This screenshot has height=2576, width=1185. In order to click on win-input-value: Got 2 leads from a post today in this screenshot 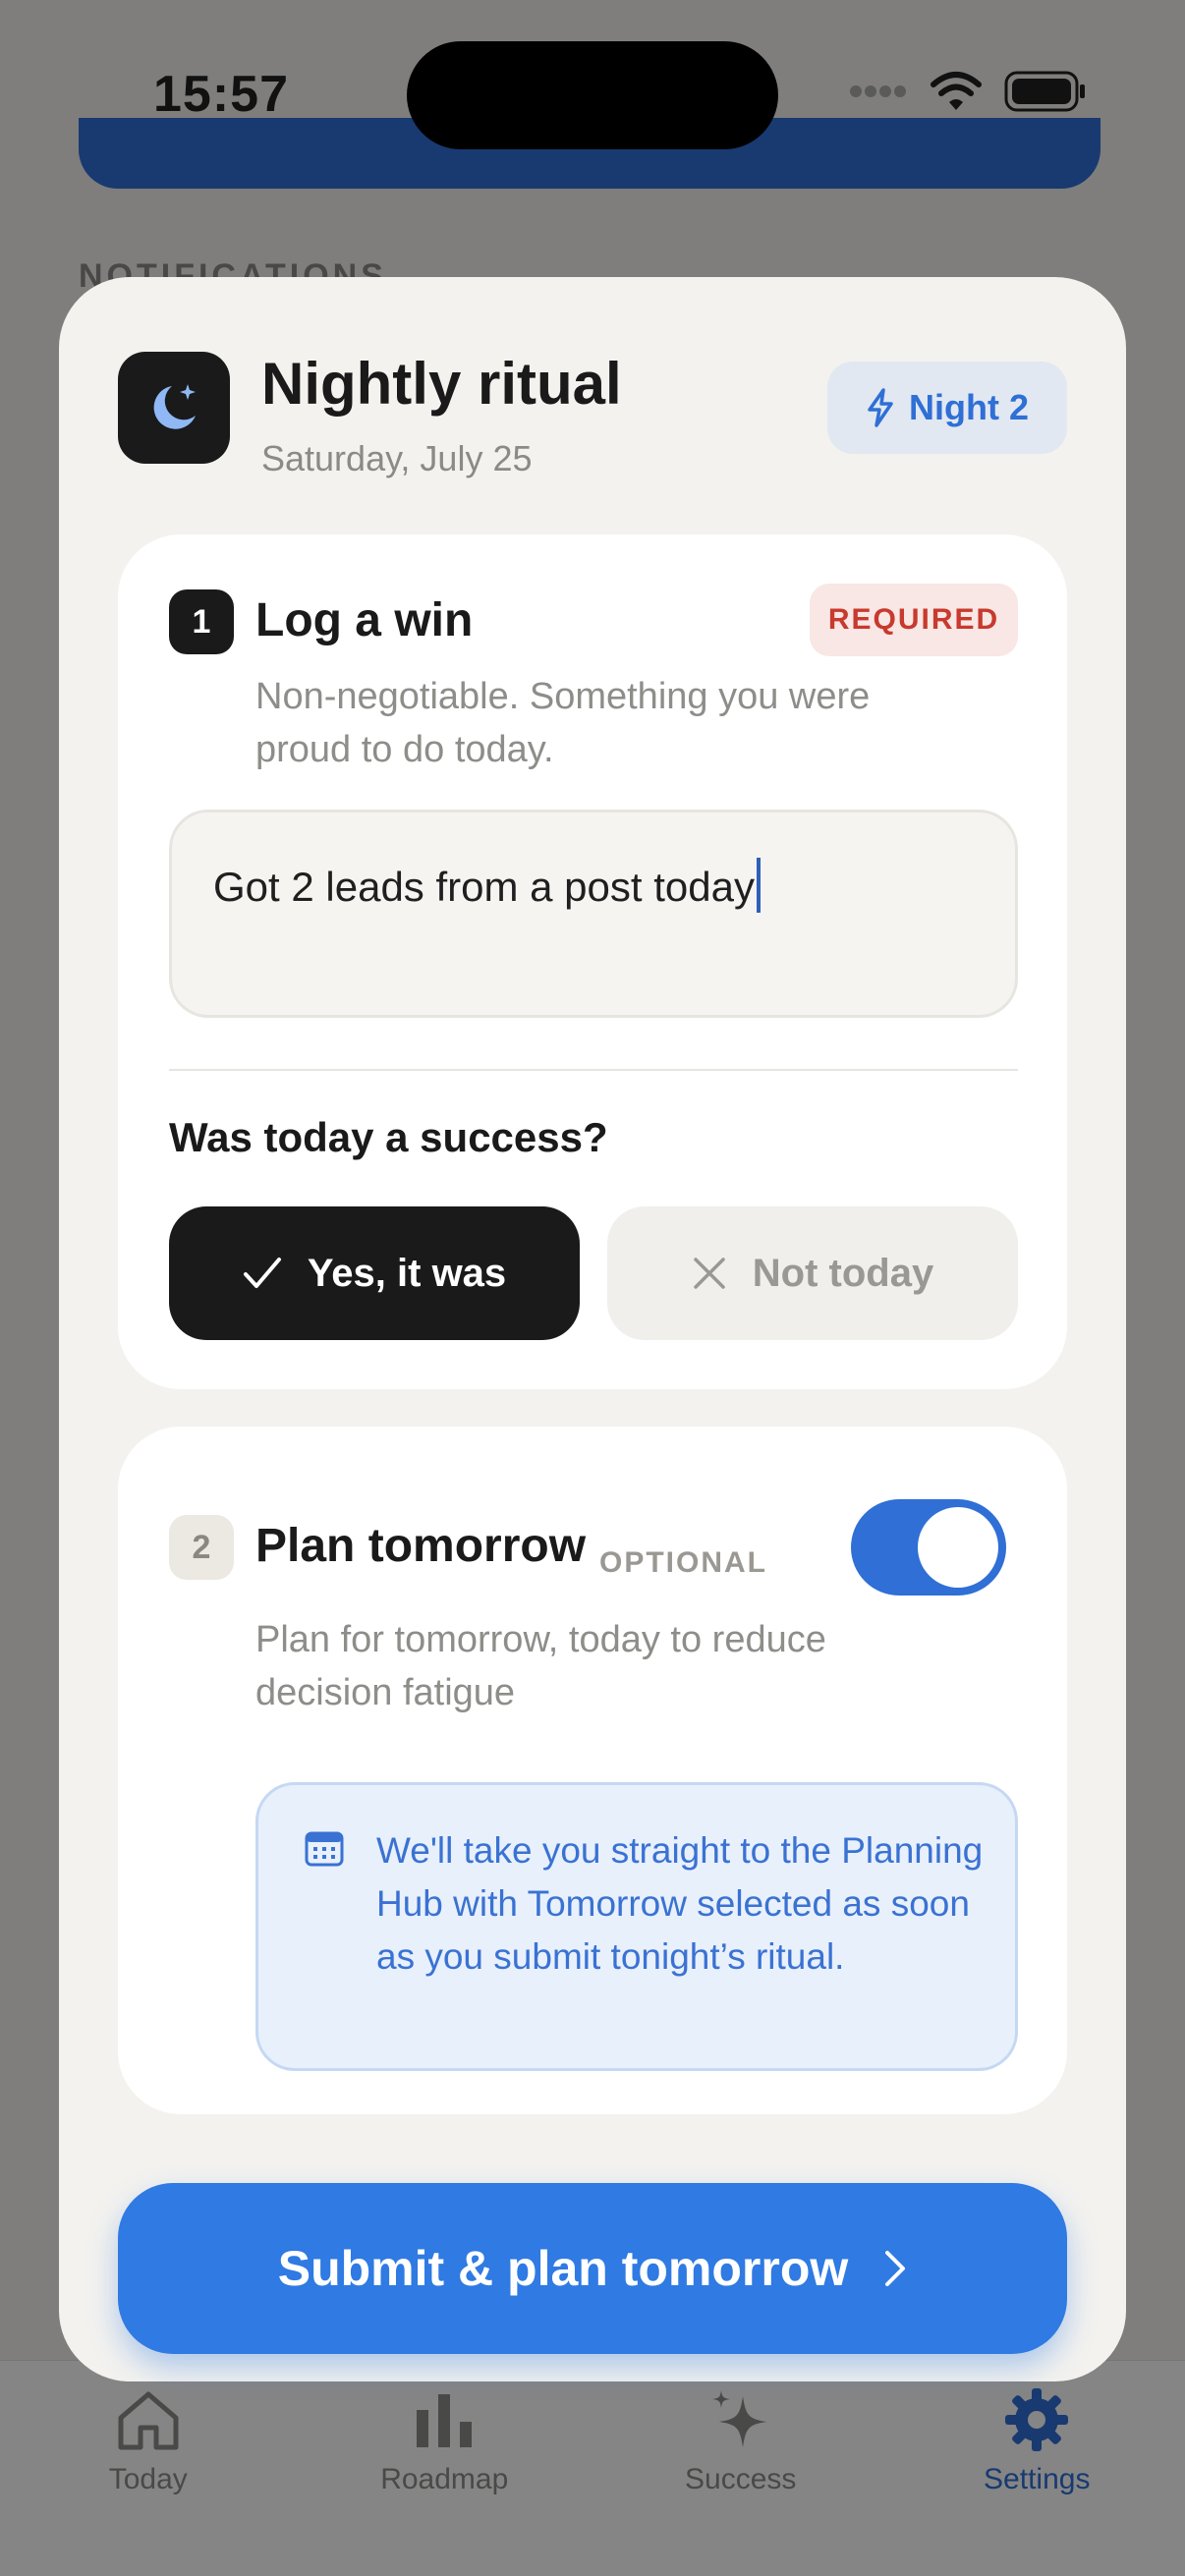, I will do `click(484, 887)`.